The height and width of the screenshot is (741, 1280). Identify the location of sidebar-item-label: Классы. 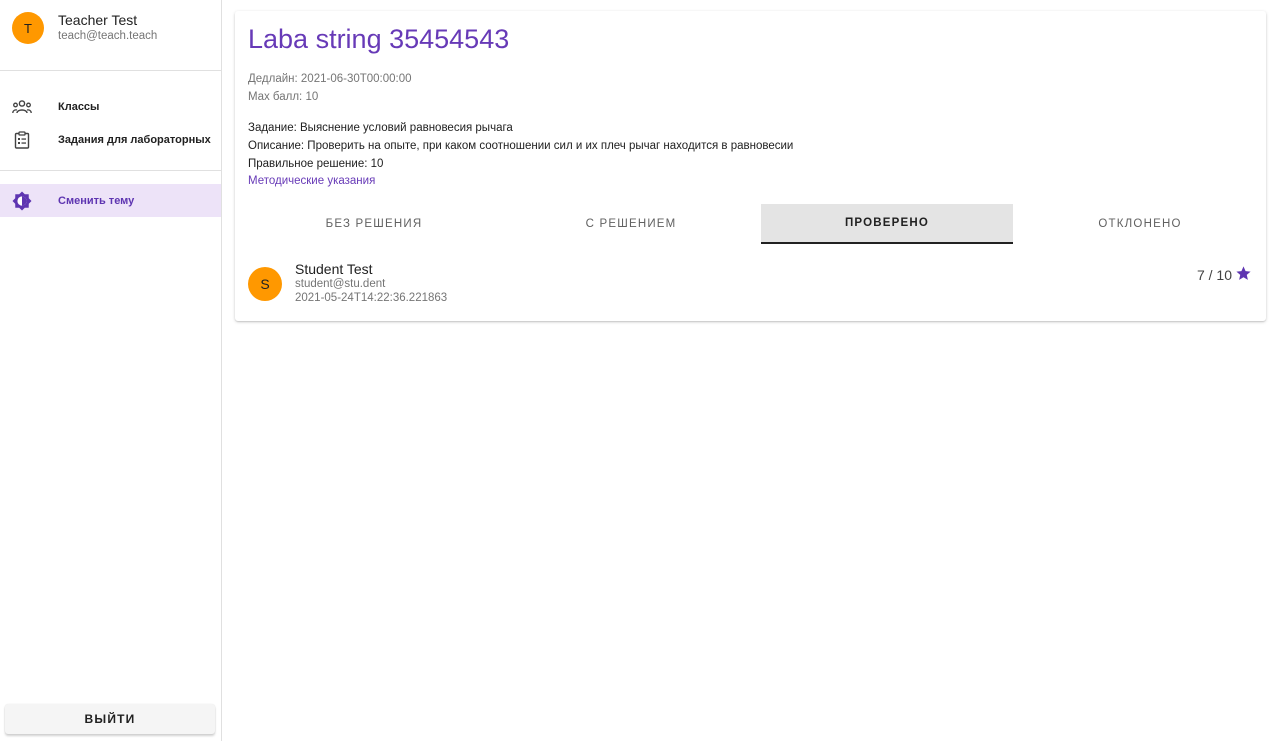
(79, 106).